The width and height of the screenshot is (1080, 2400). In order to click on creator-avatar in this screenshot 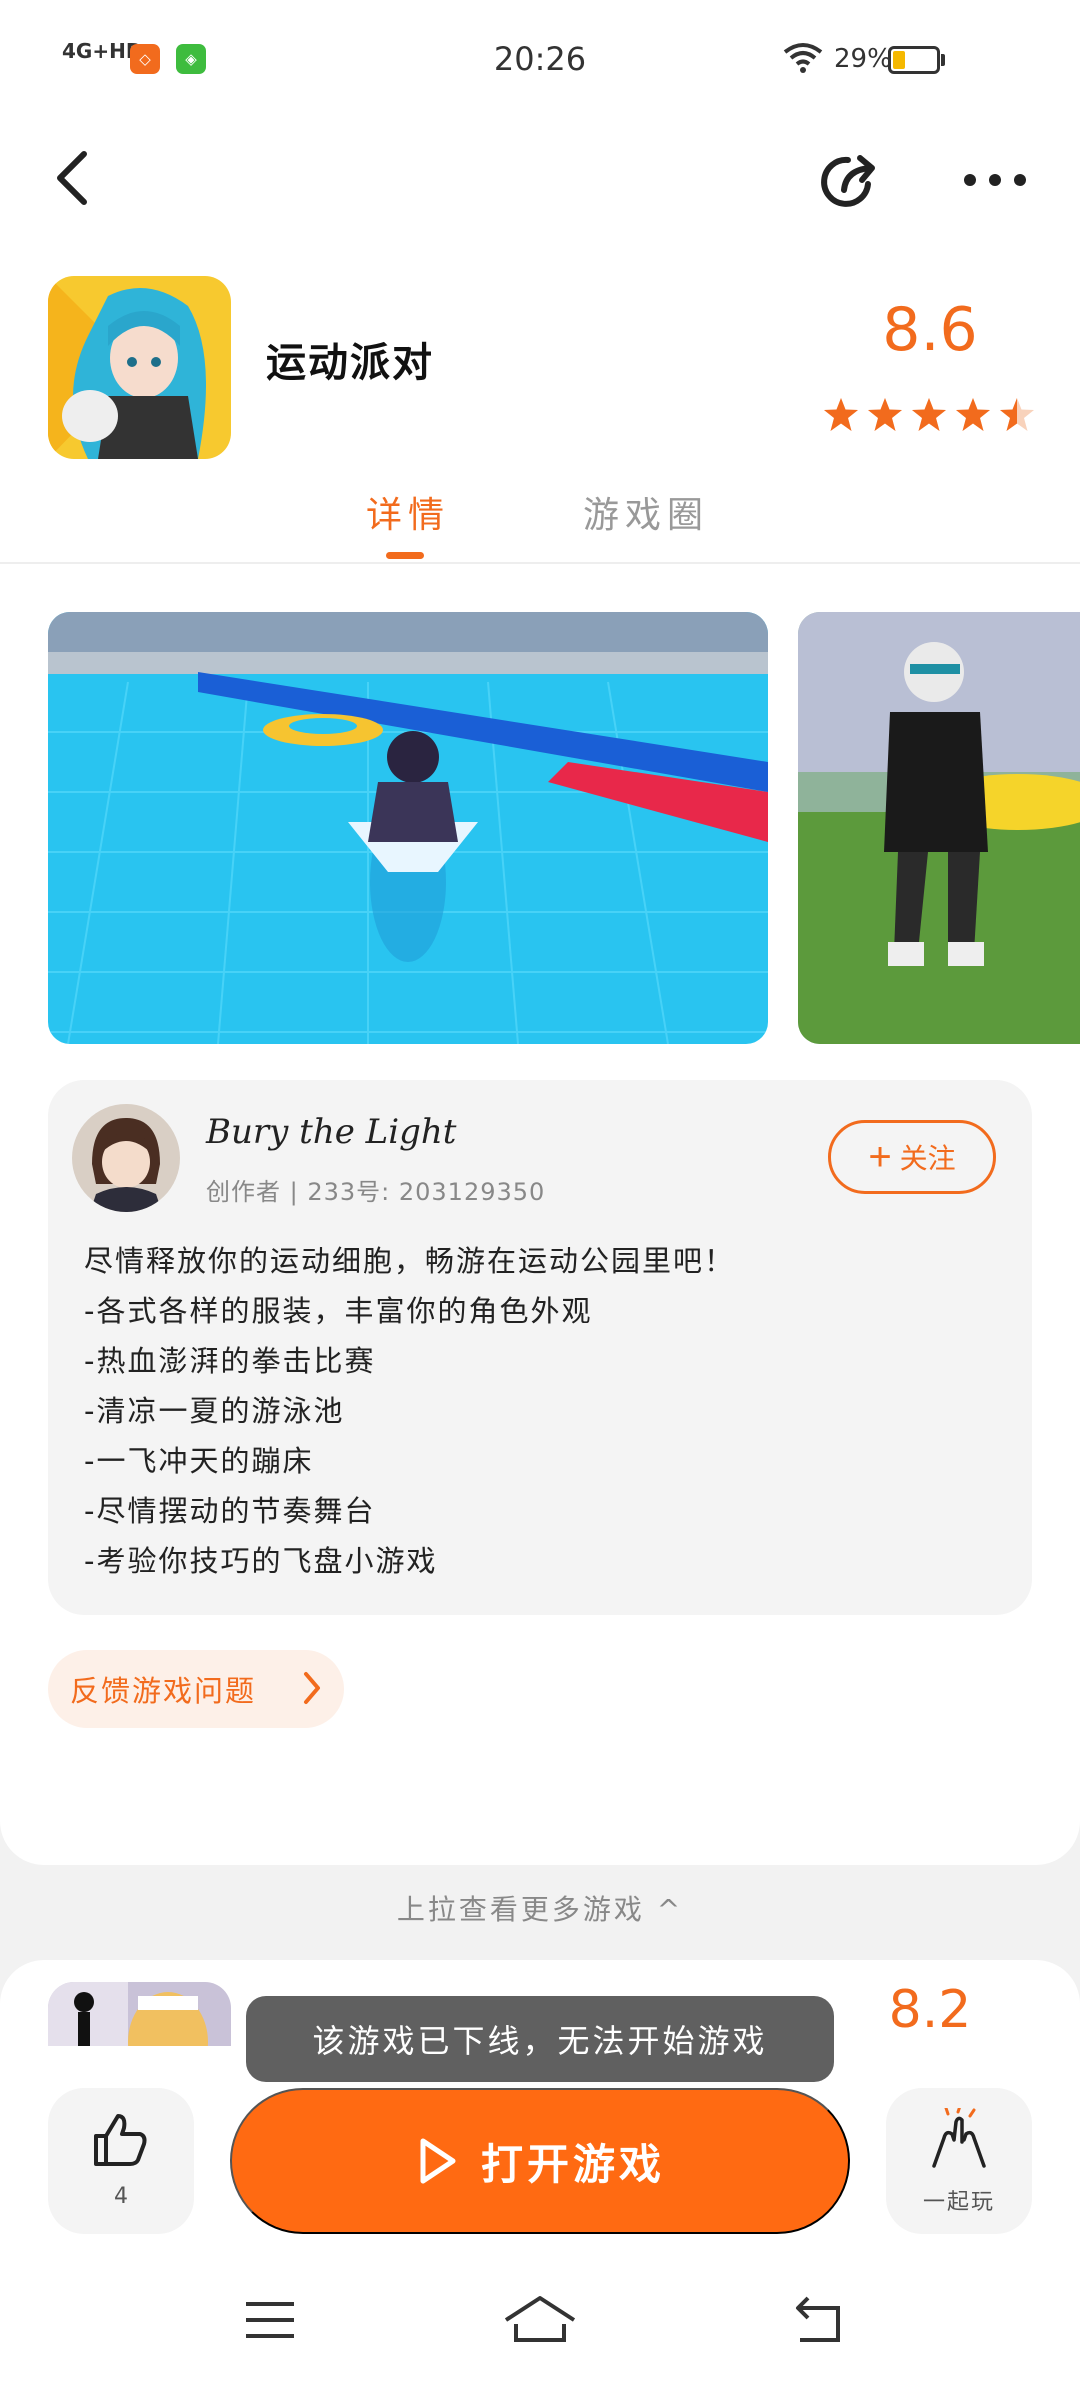, I will do `click(126, 1158)`.